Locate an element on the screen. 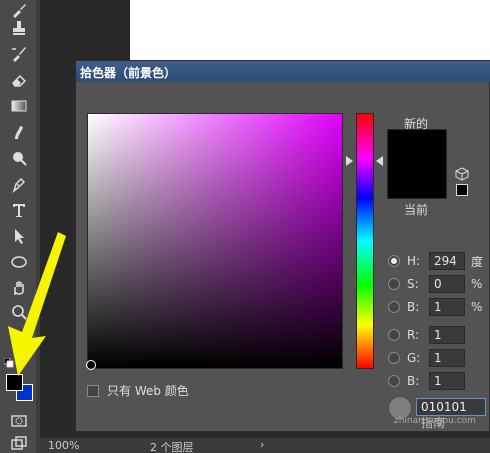  hex-value: 010101 is located at coordinates (444, 407).